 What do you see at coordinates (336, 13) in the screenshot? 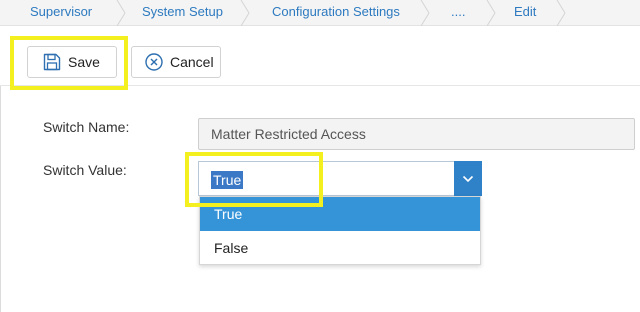
I see `breadcrumb-configuration-settings: Configuration Settings` at bounding box center [336, 13].